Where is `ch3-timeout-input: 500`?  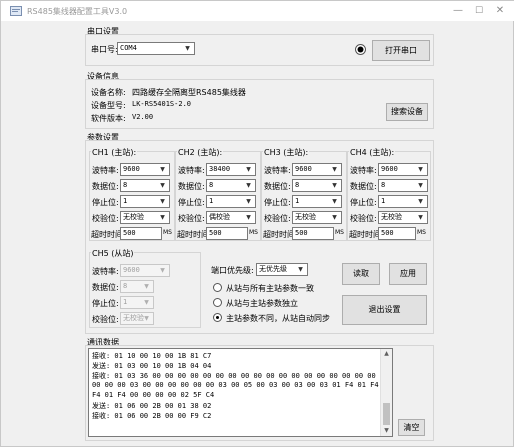
ch3-timeout-input: 500 is located at coordinates (313, 233).